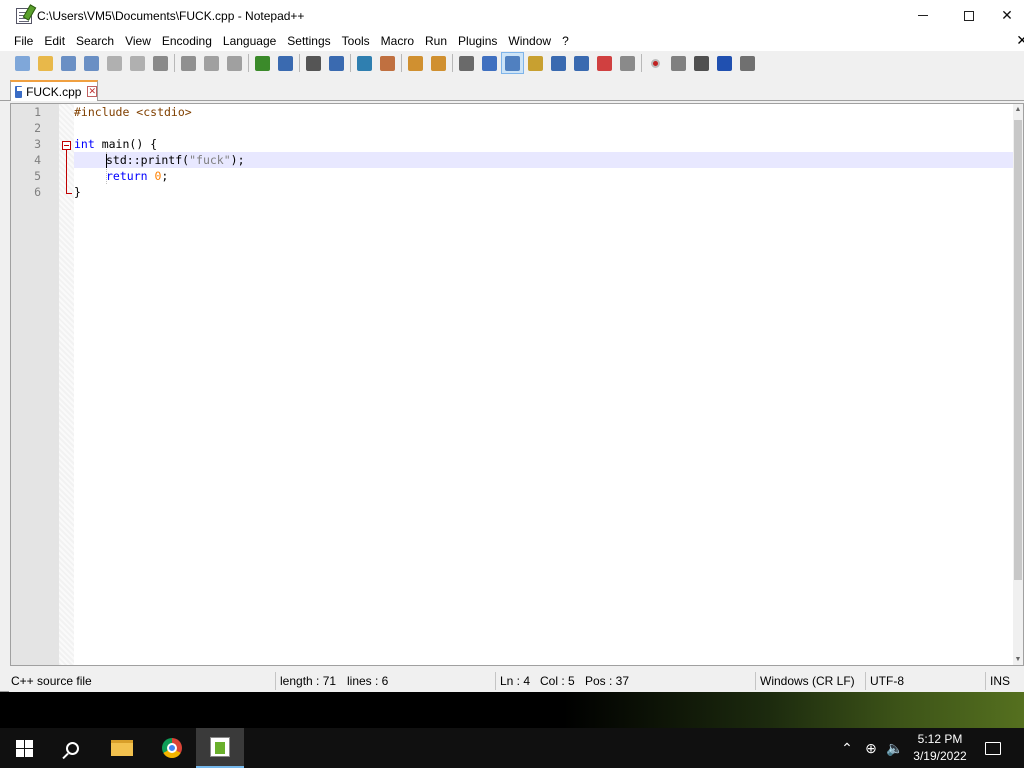  What do you see at coordinates (172, 748) in the screenshot?
I see `taskbar-chrome` at bounding box center [172, 748].